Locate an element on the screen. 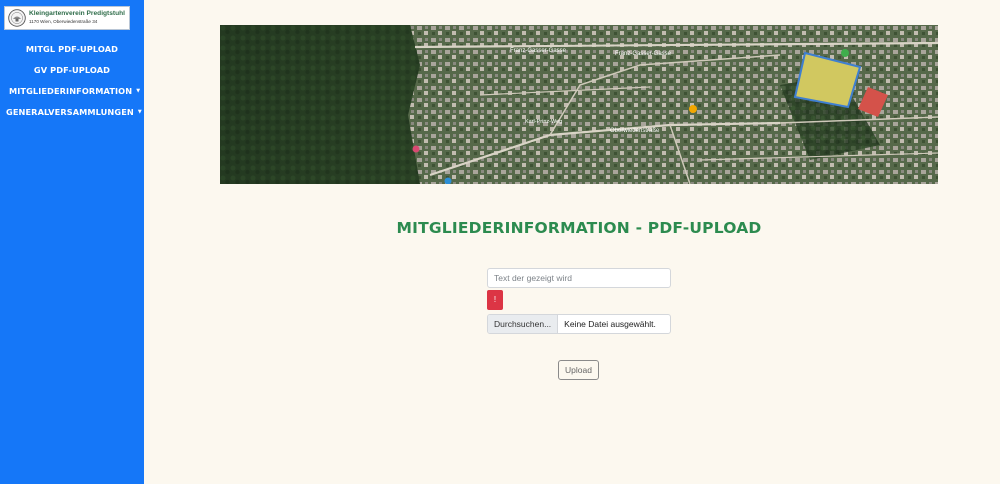 The width and height of the screenshot is (1000, 484). nav-item-generalversammlungen: GENERALVERSAMMLUNGEN ▼ is located at coordinates (75, 112).